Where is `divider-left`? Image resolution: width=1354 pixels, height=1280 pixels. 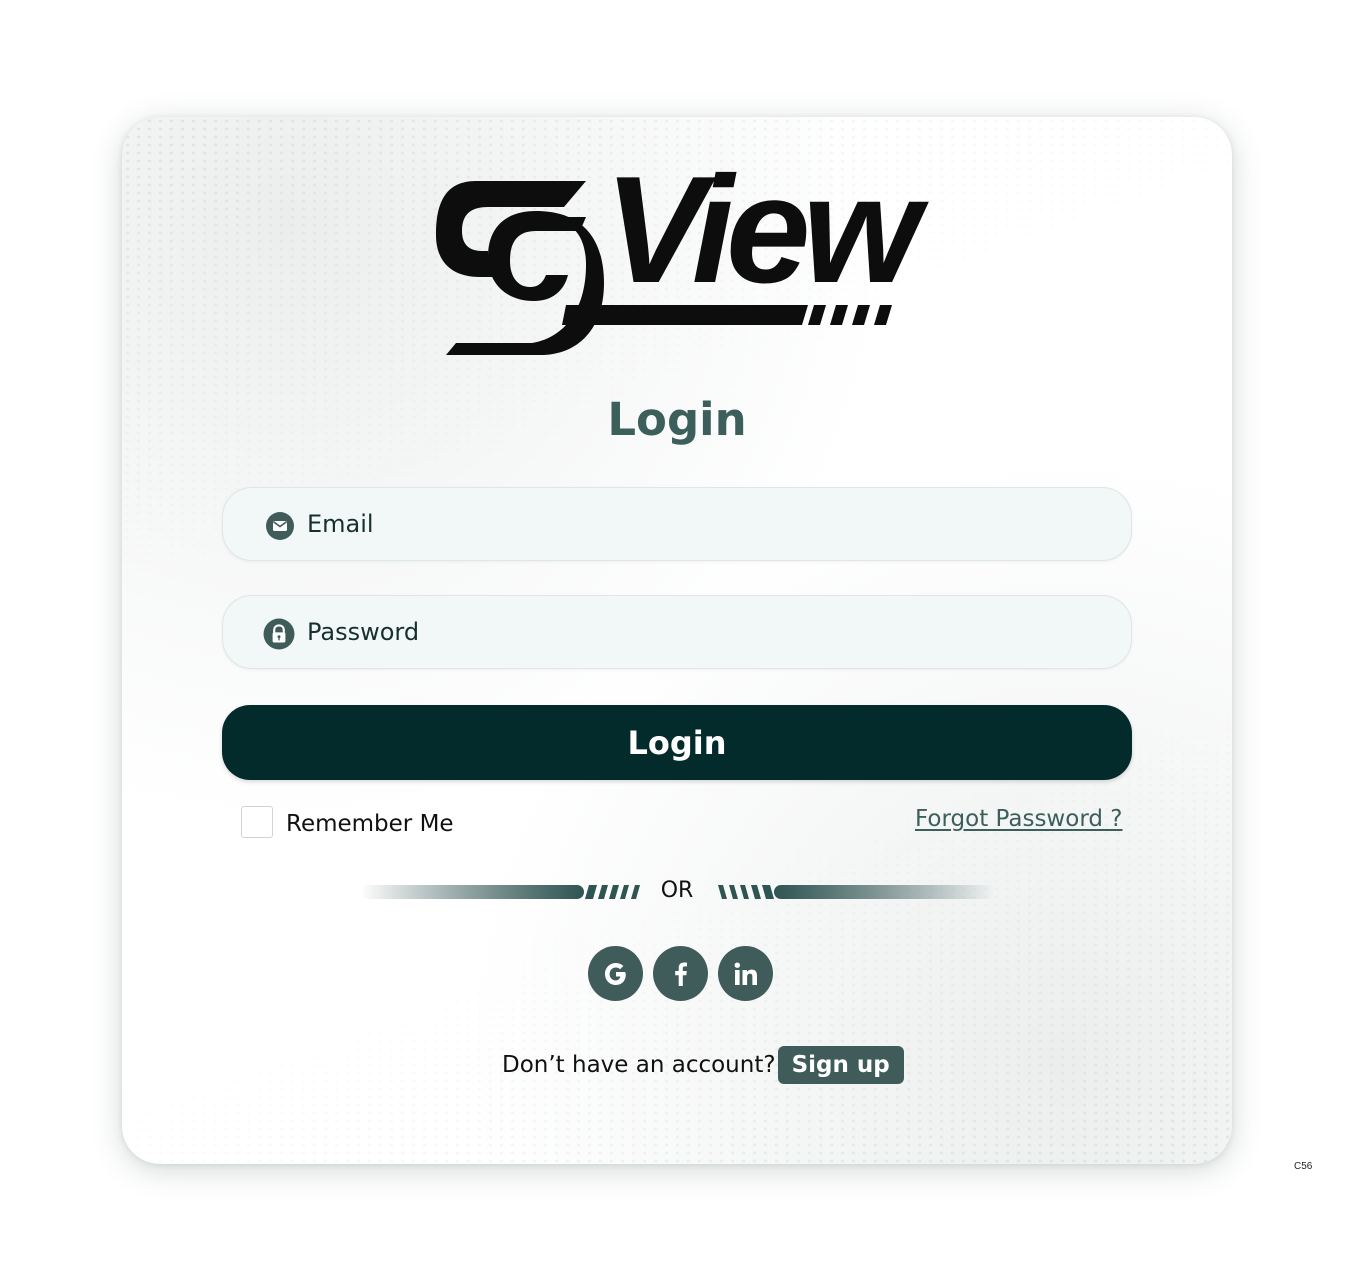 divider-left is located at coordinates (500, 892).